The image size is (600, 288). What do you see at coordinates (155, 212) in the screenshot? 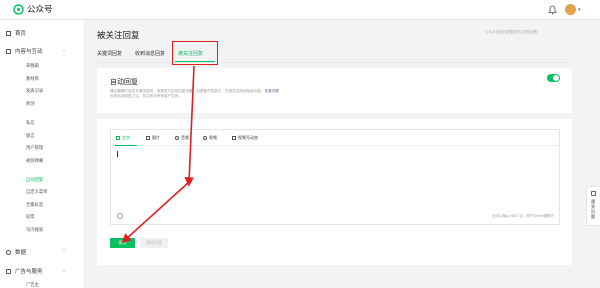
I see `annotation-arrow-to-save` at bounding box center [155, 212].